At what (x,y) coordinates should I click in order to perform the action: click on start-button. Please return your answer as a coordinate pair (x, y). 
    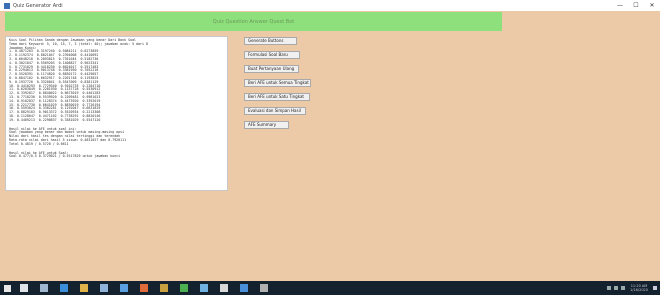
    Looking at the image, I should click on (7, 288).